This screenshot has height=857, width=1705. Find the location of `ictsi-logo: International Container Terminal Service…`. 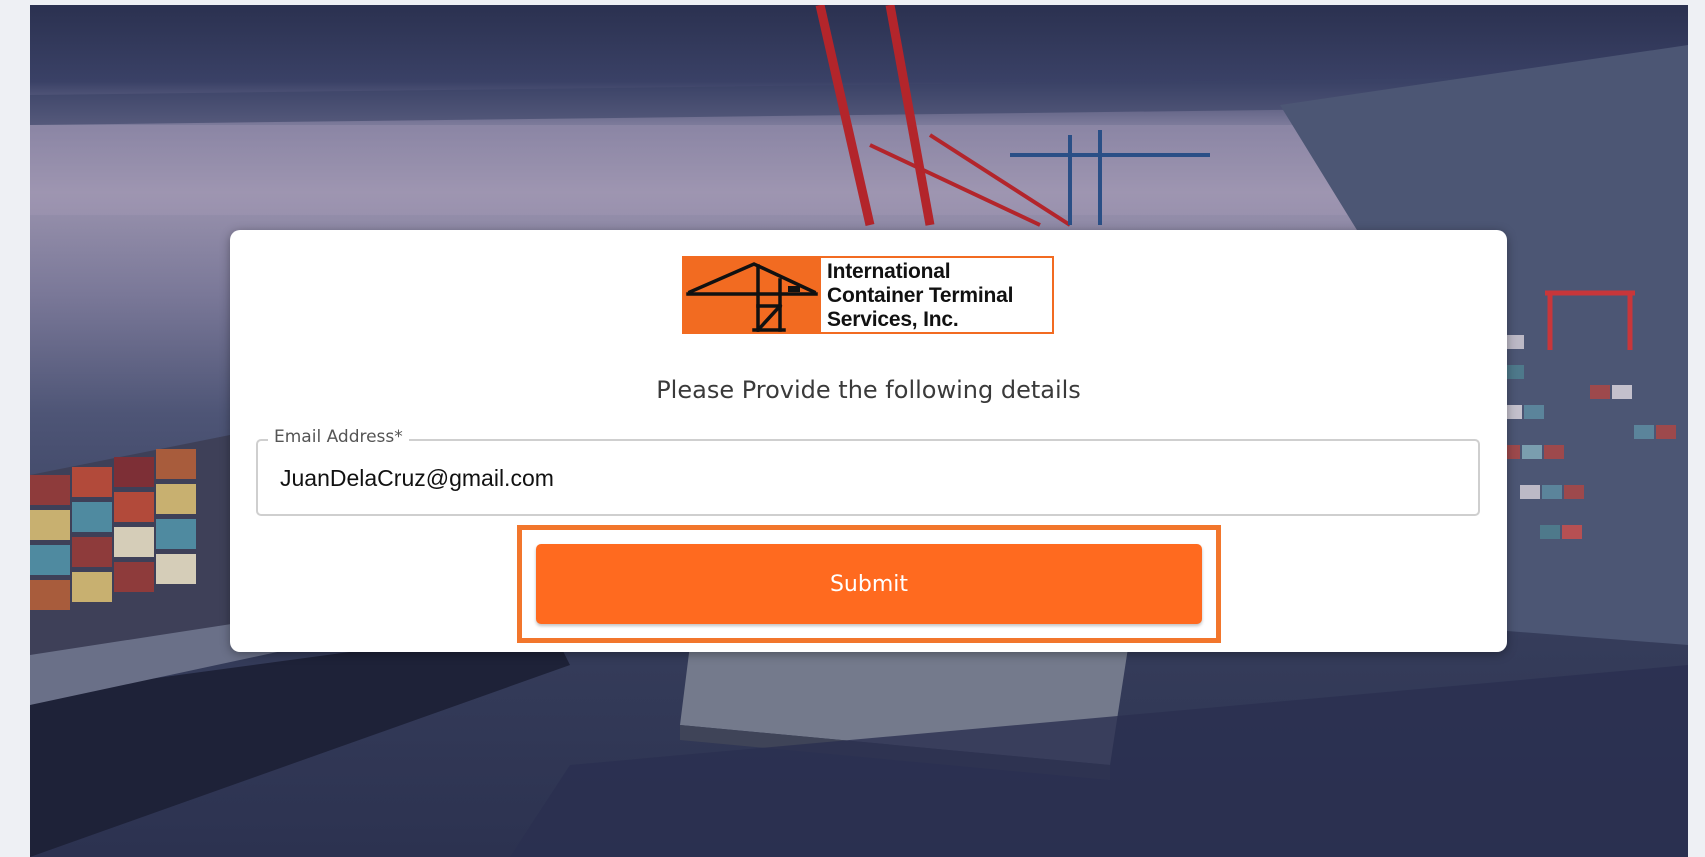

ictsi-logo: International Container Terminal Service… is located at coordinates (868, 295).